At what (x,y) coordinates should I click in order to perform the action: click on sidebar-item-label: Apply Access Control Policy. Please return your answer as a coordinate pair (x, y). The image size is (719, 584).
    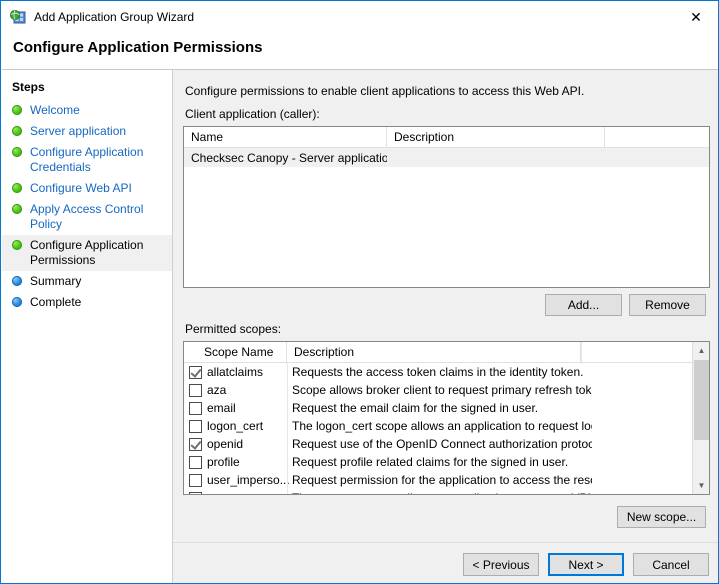
    Looking at the image, I should click on (87, 216).